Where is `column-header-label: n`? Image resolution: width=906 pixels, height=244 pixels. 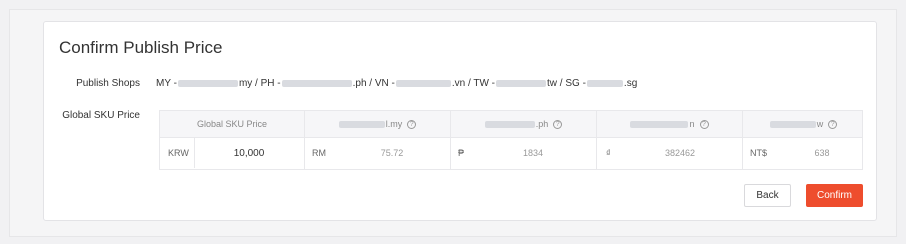
column-header-label: n is located at coordinates (692, 124).